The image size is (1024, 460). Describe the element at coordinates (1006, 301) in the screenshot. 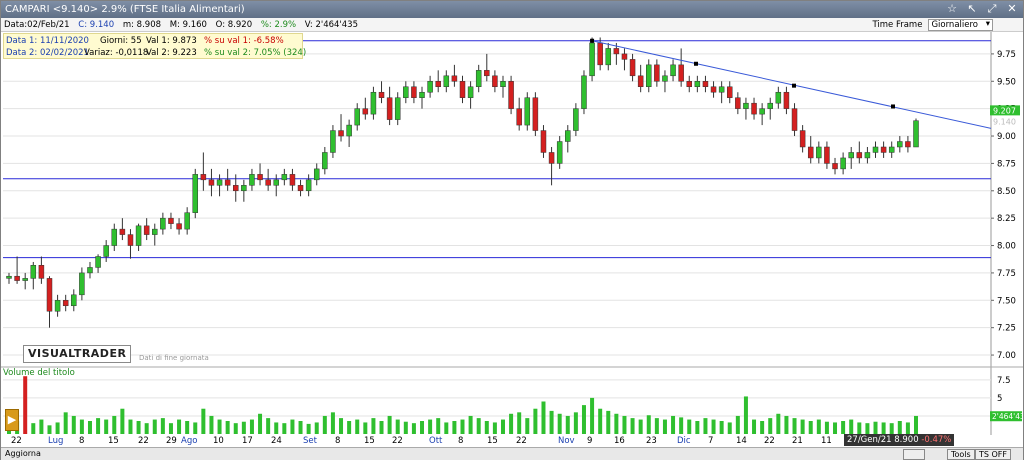

I see `price-tick-label: 7.50` at that location.